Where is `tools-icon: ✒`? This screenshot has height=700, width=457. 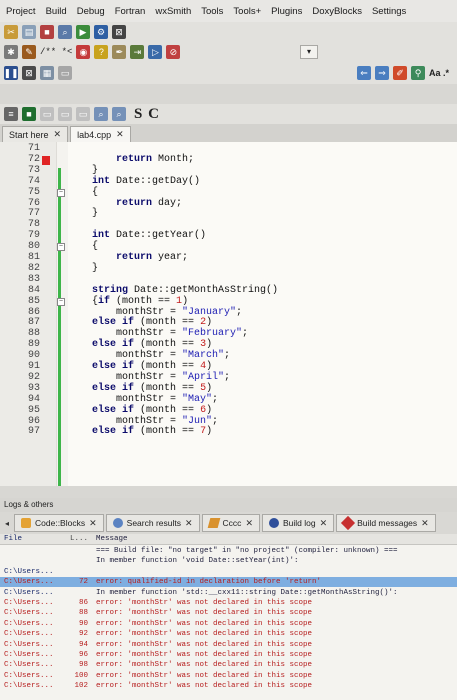
tools-icon: ✒ is located at coordinates (119, 52).